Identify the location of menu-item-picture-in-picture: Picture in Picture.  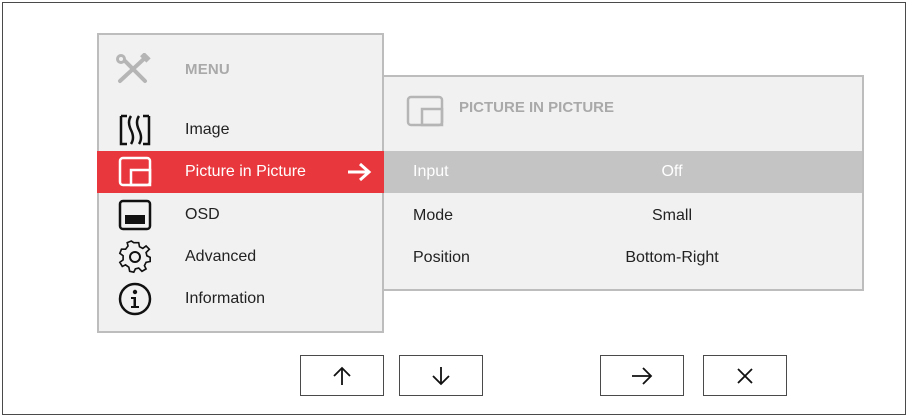
(240, 172).